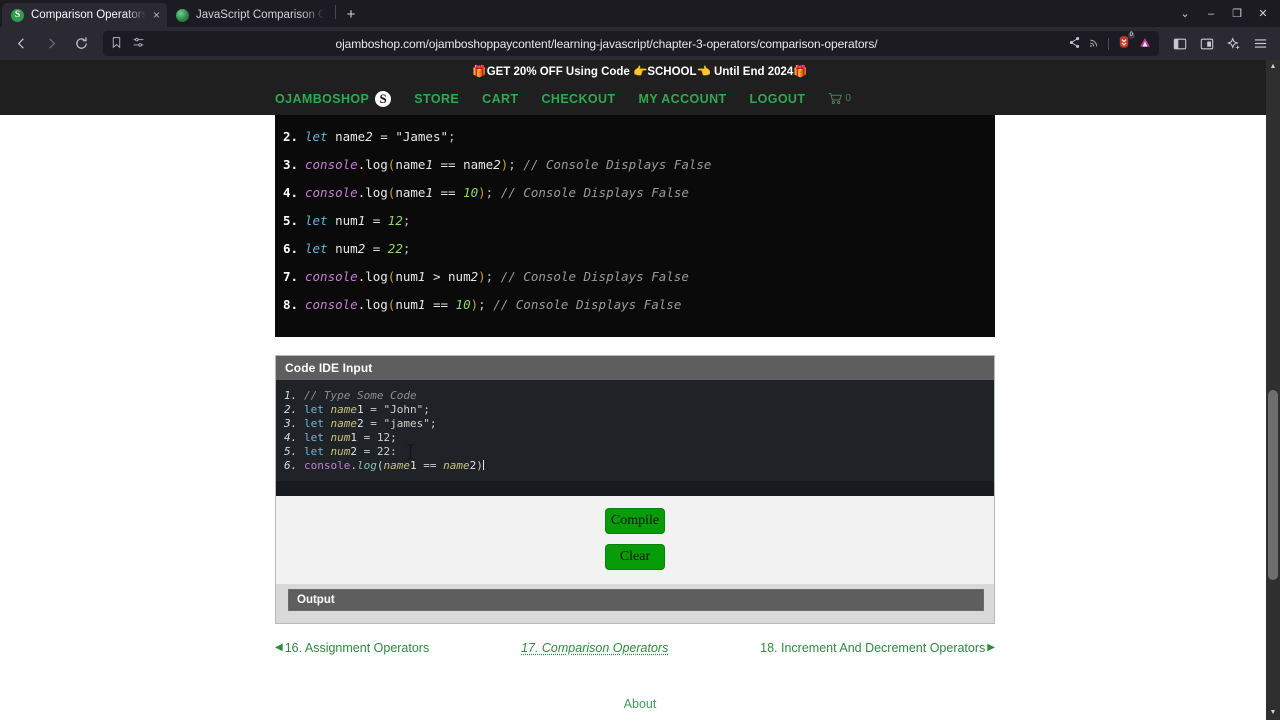  What do you see at coordinates (1273, 713) in the screenshot?
I see `scroll-down-arrow-icon: ▼` at bounding box center [1273, 713].